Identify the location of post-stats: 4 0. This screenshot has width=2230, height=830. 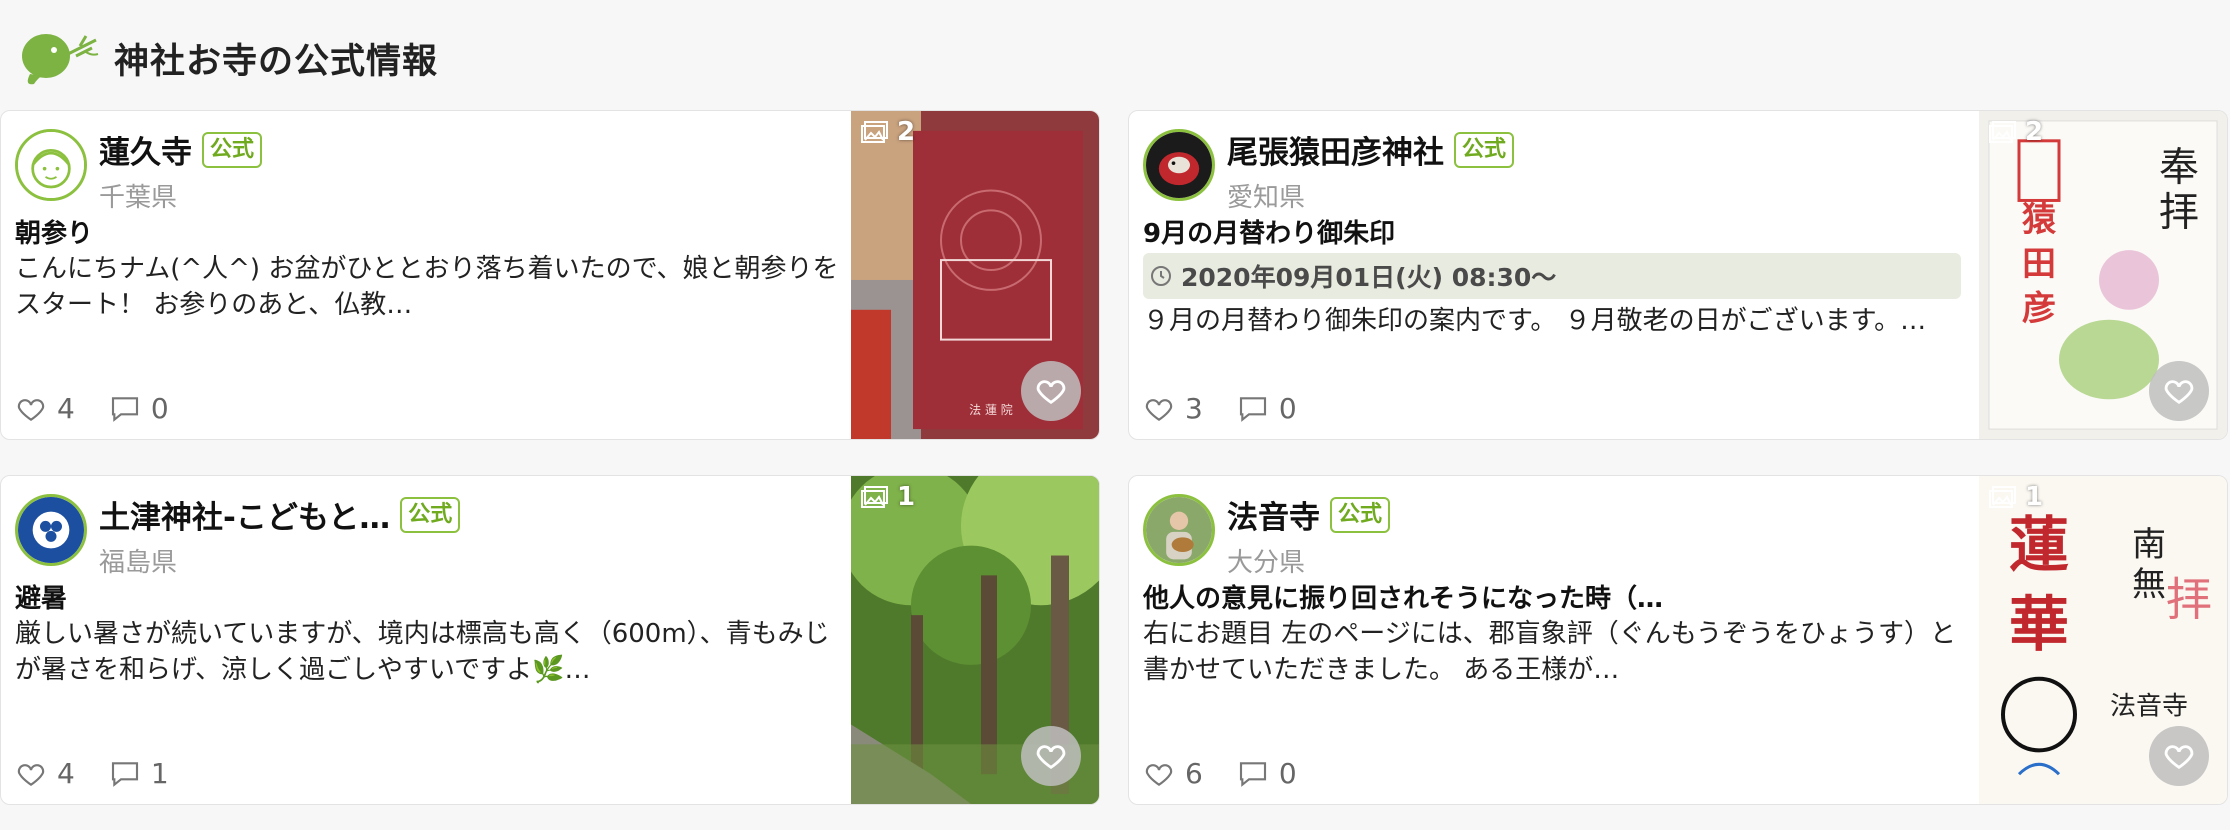
(92, 408).